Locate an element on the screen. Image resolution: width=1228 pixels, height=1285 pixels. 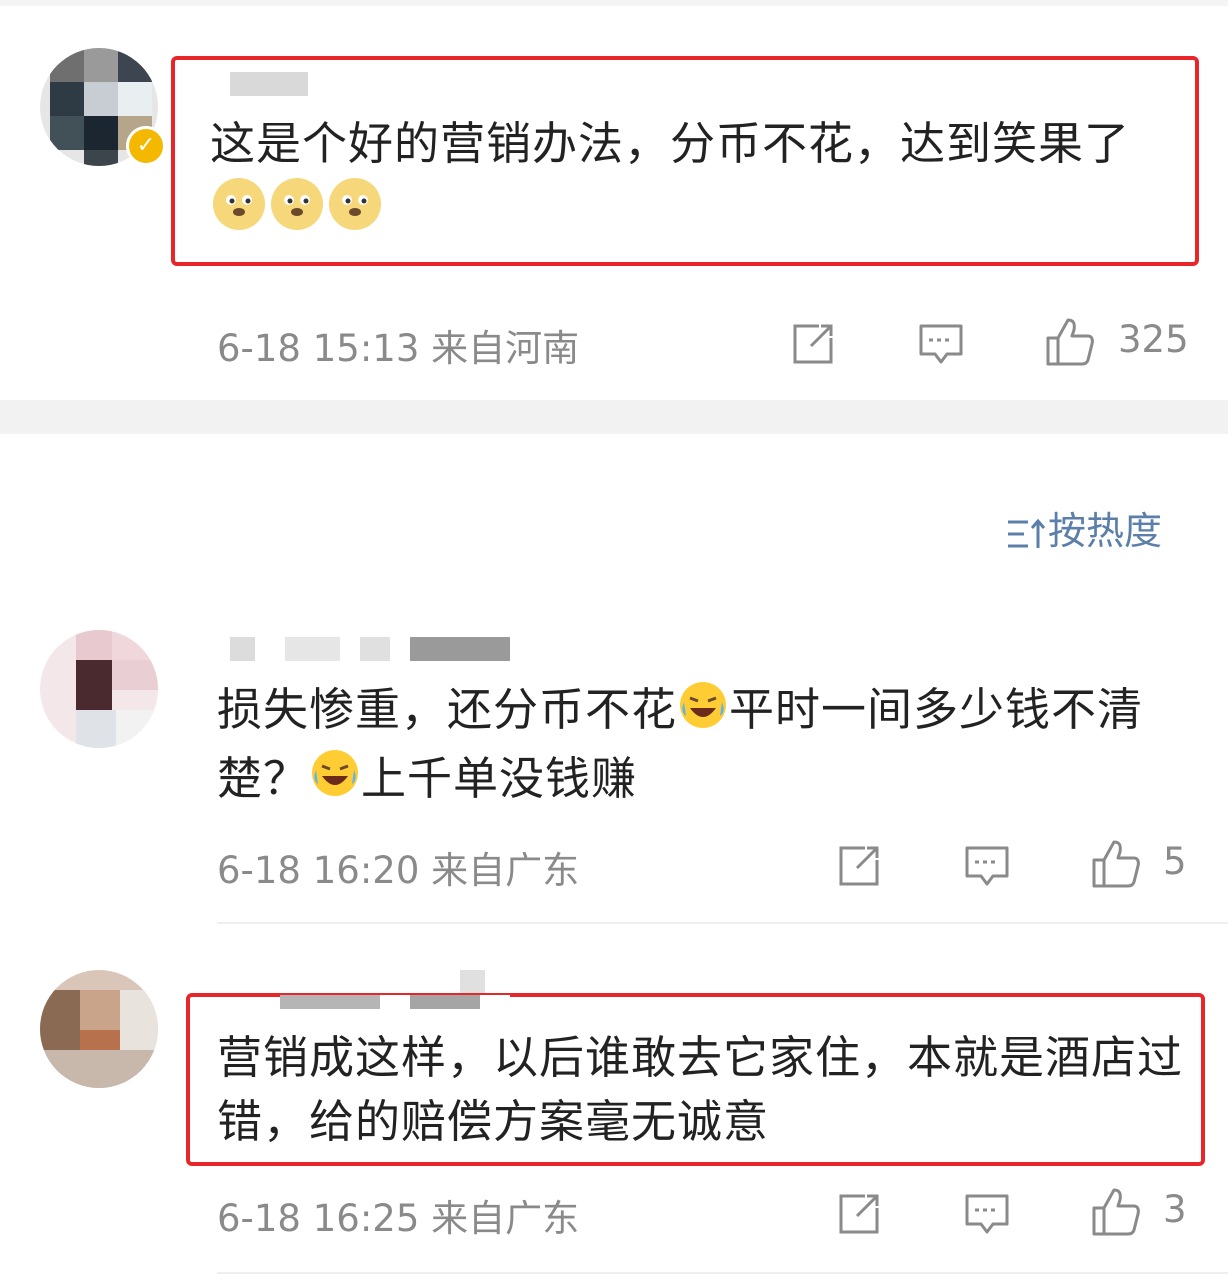
like-count: 3 is located at coordinates (1175, 1209).